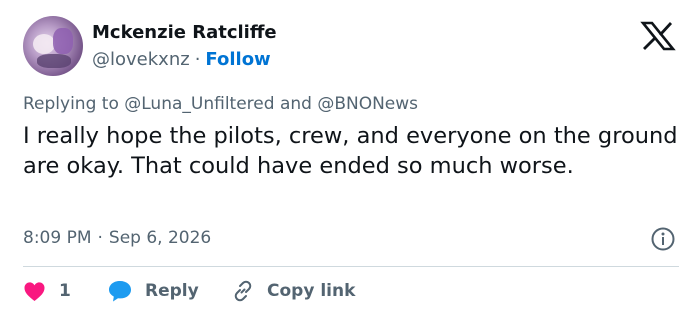  Describe the element at coordinates (141, 59) in the screenshot. I see `author-handle: @lovekxnz` at that location.